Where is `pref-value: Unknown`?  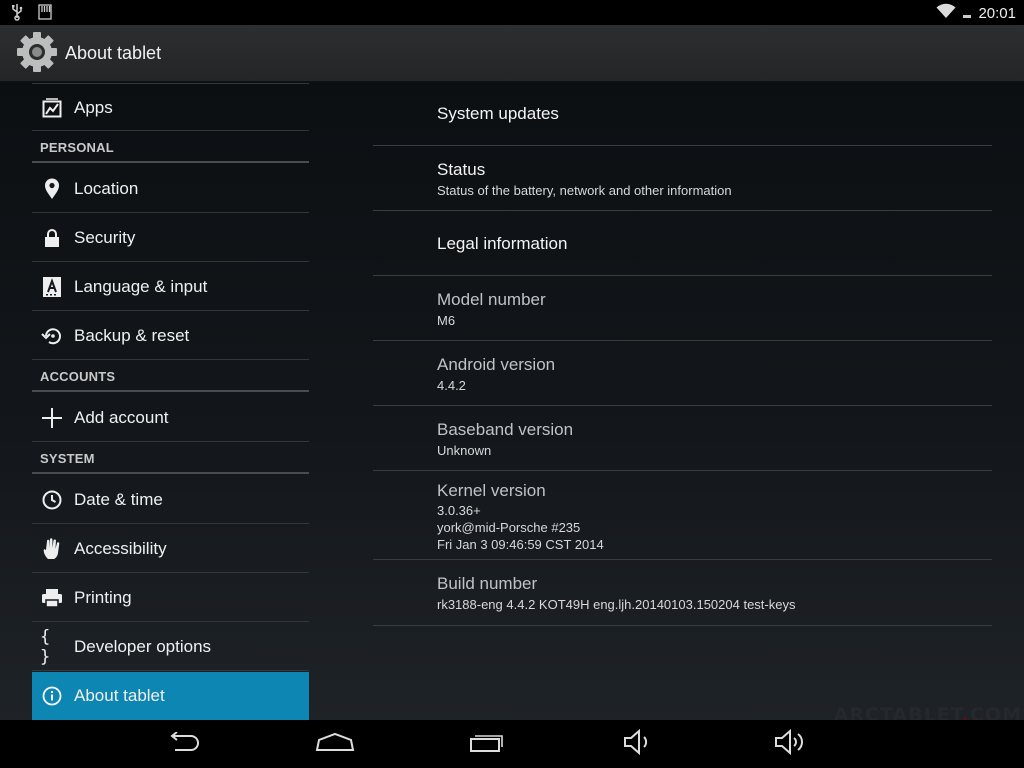
pref-value: Unknown is located at coordinates (464, 450).